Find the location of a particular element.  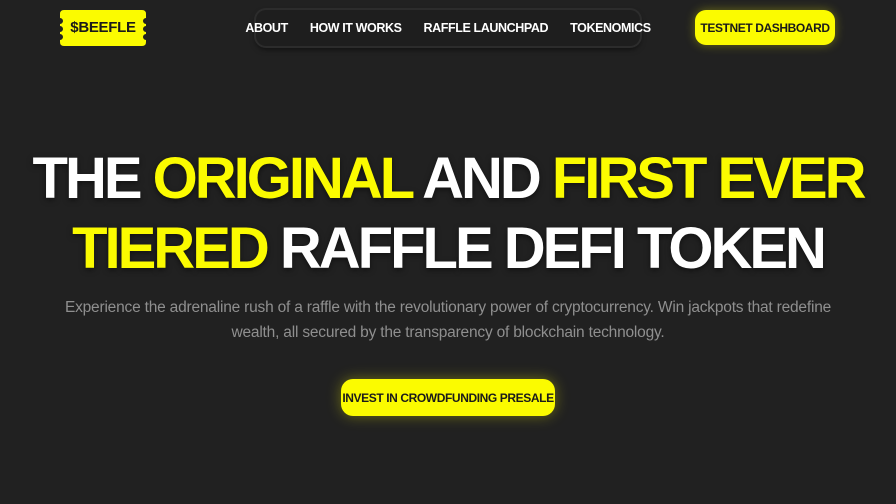

nav-item-raffle-launchpad: RAFFLE LAUNCHPAD is located at coordinates (486, 28).